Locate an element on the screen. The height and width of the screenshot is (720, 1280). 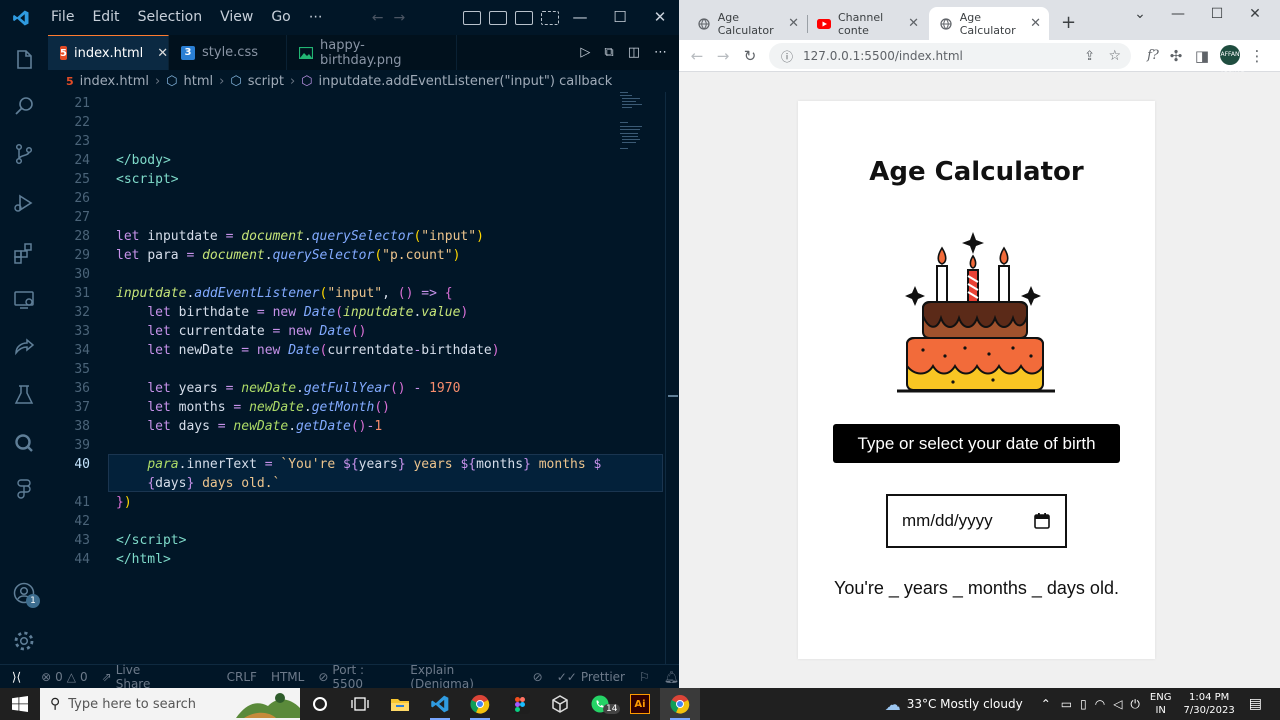
task-view-icon is located at coordinates (360, 704).